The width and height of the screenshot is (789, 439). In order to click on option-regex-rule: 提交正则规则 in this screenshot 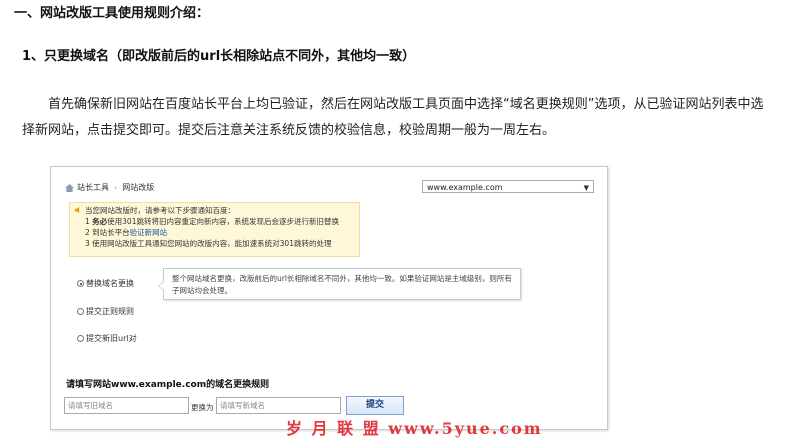, I will do `click(105, 311)`.